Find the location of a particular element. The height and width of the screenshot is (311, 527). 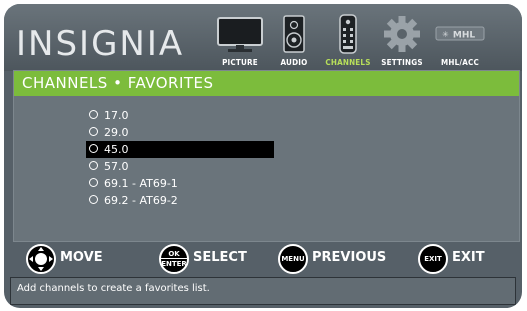

remote-icon is located at coordinates (348, 34).